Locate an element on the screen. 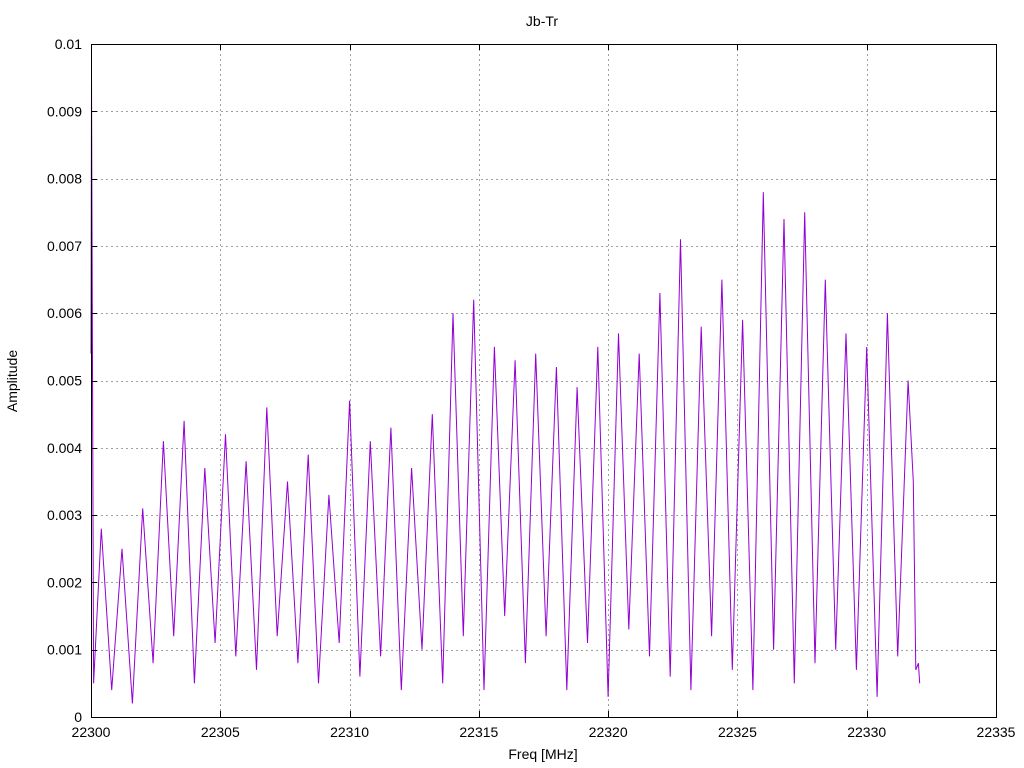 This screenshot has width=1024, height=768. x-tick-label: 22325 is located at coordinates (737, 732).